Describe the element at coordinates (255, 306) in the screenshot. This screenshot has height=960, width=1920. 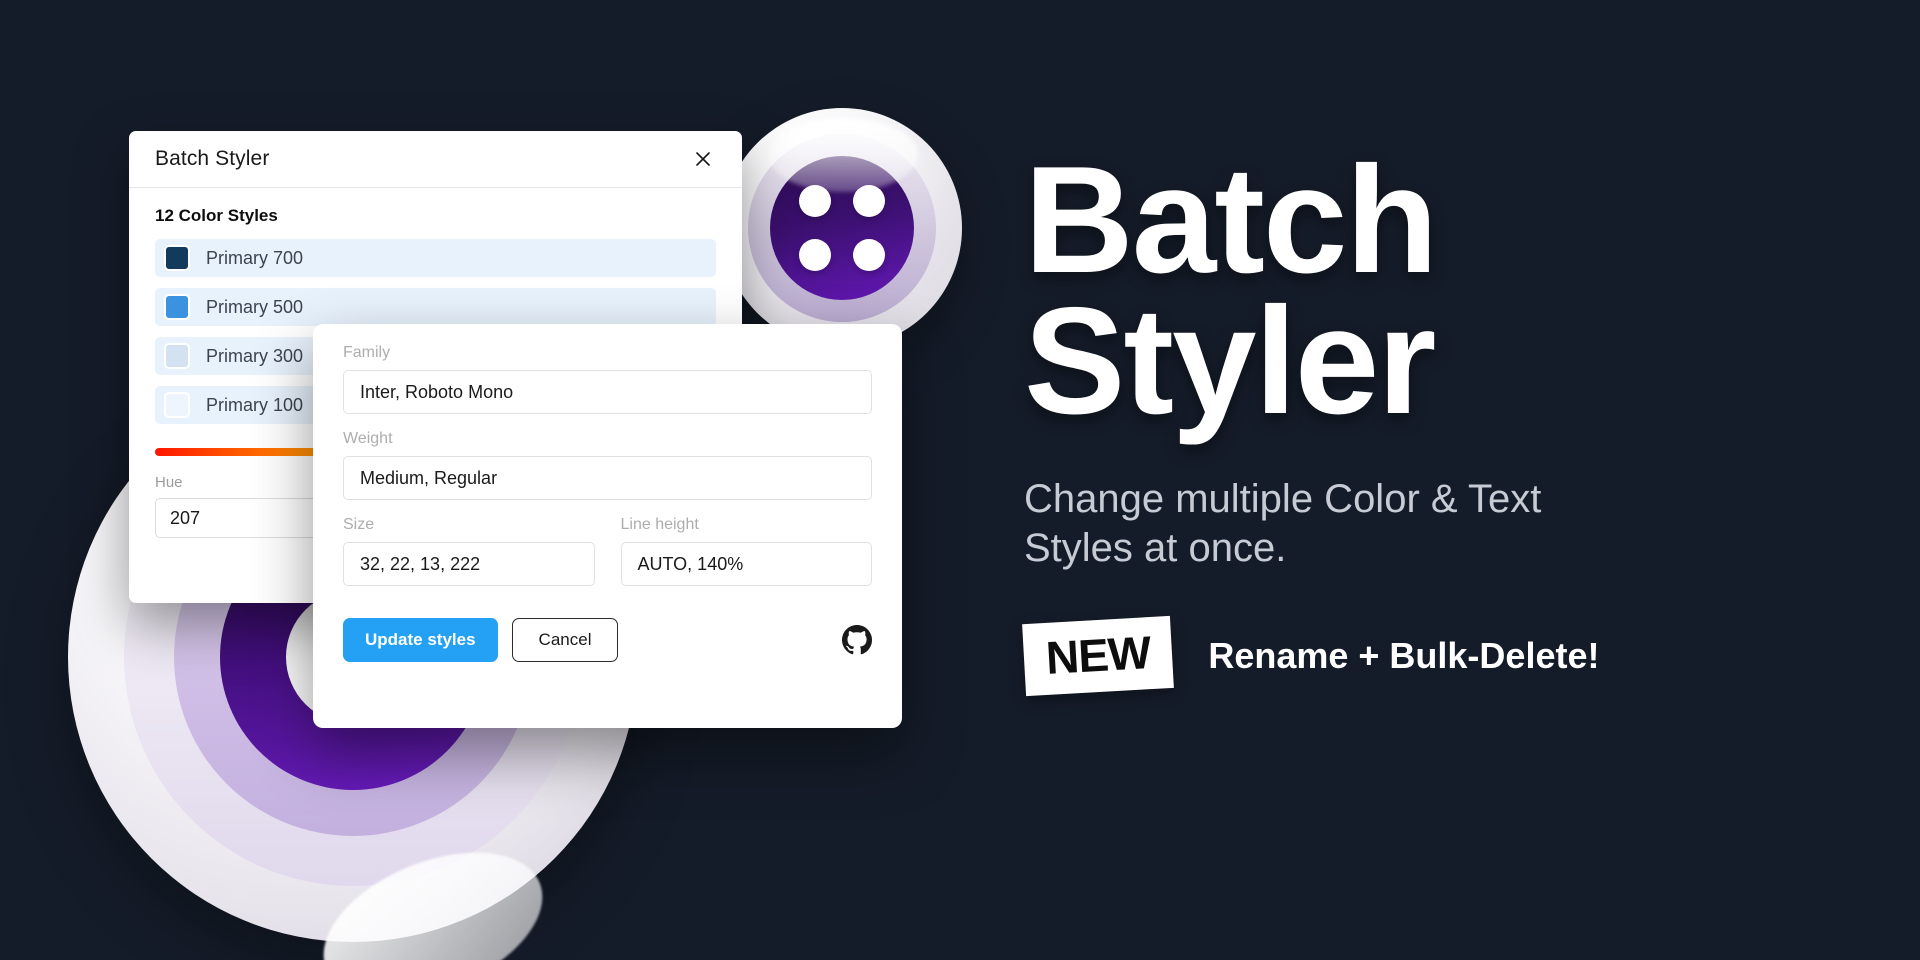
I see `style-name: Primary 500` at that location.